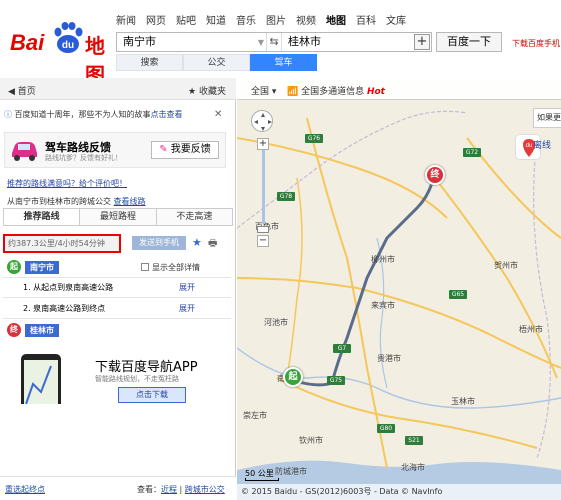 The height and width of the screenshot is (500, 561). What do you see at coordinates (14, 267) in the screenshot?
I see `start-badge: 起` at bounding box center [14, 267].